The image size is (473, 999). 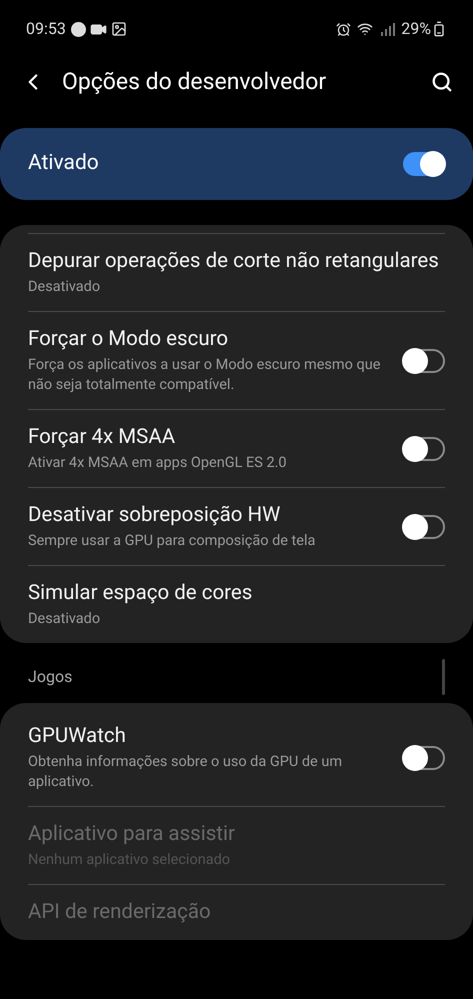 I want to click on setting-title: GPUWatch, so click(x=207, y=736).